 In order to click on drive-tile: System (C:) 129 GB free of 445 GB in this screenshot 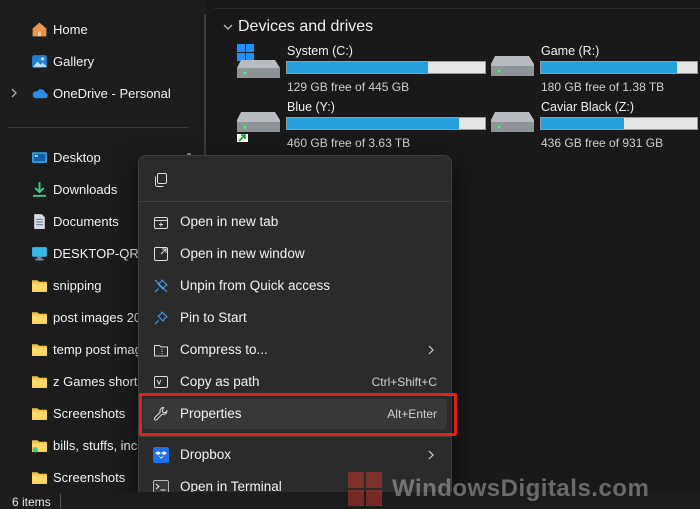, I will do `click(361, 70)`.